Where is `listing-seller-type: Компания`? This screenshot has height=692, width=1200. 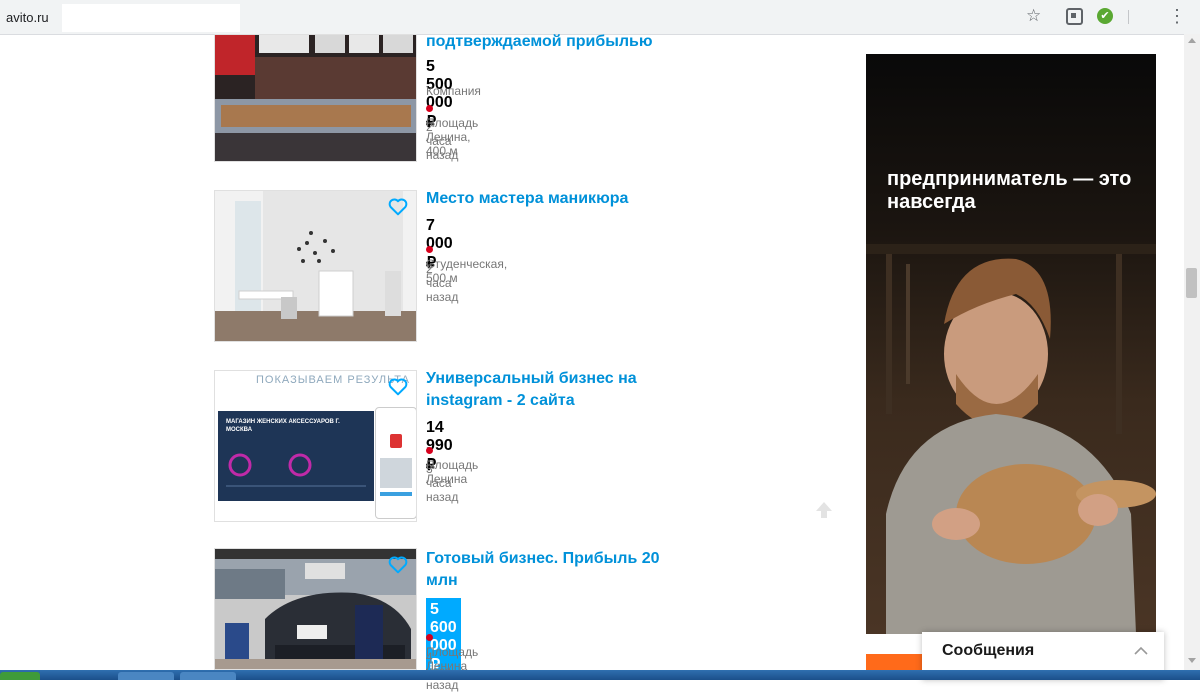 listing-seller-type: Компания is located at coordinates (453, 91).